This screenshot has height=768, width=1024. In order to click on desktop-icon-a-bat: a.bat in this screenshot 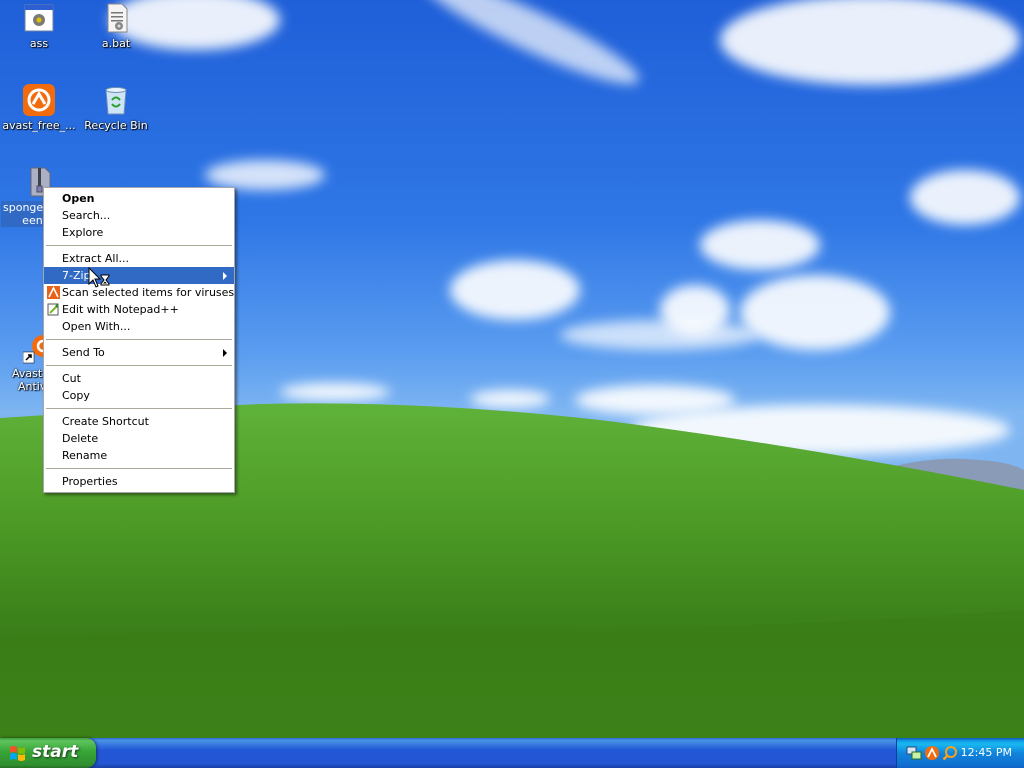, I will do `click(116, 26)`.